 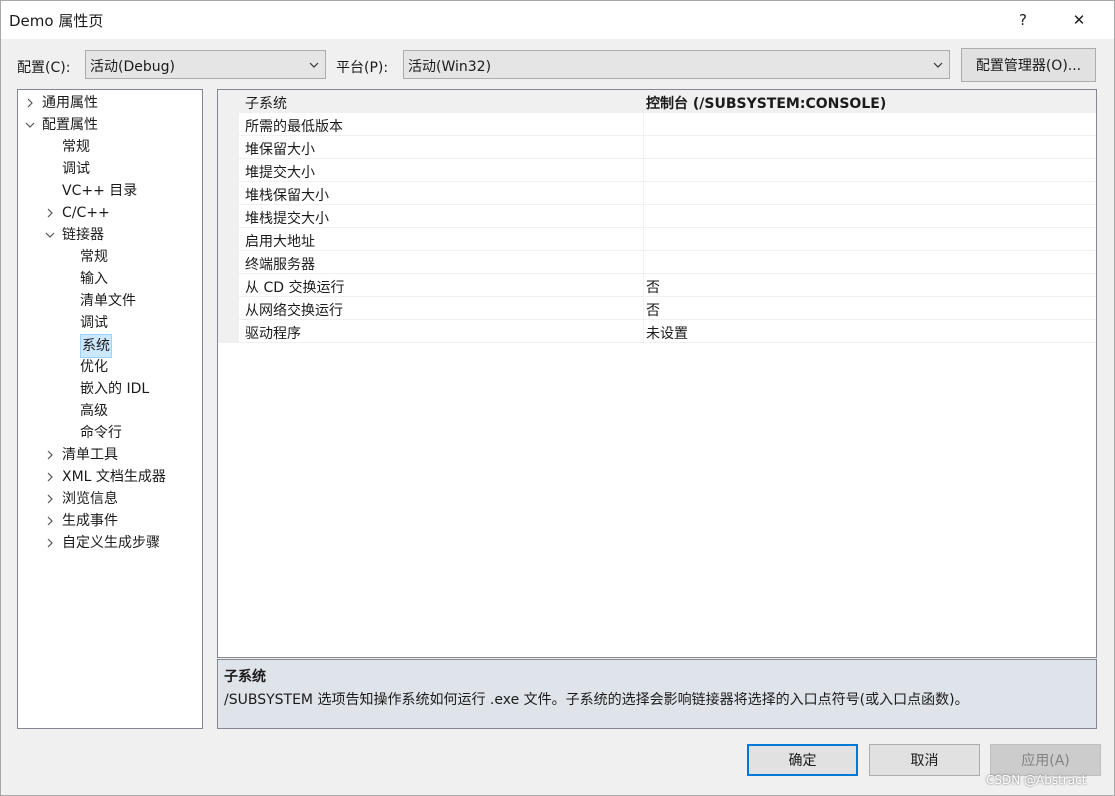 I want to click on watermark: CSDN @Abstract, so click(x=1036, y=780).